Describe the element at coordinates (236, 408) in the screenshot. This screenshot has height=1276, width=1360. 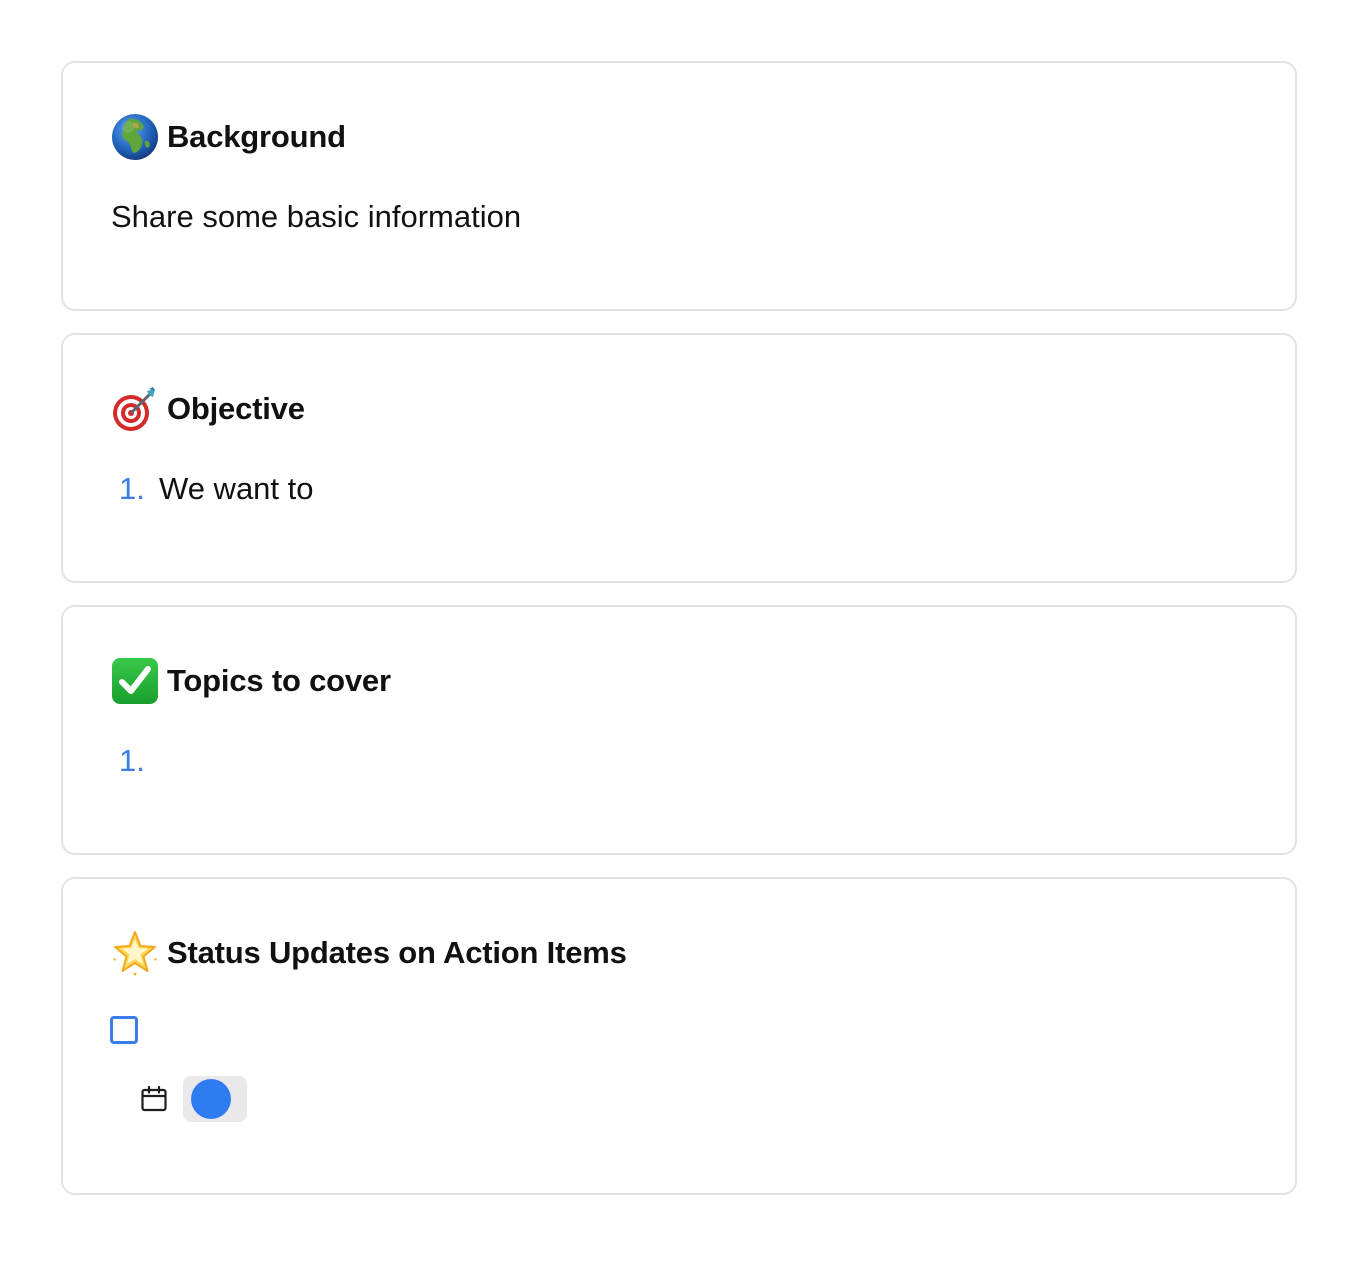
I see `objective-title: Objective` at that location.